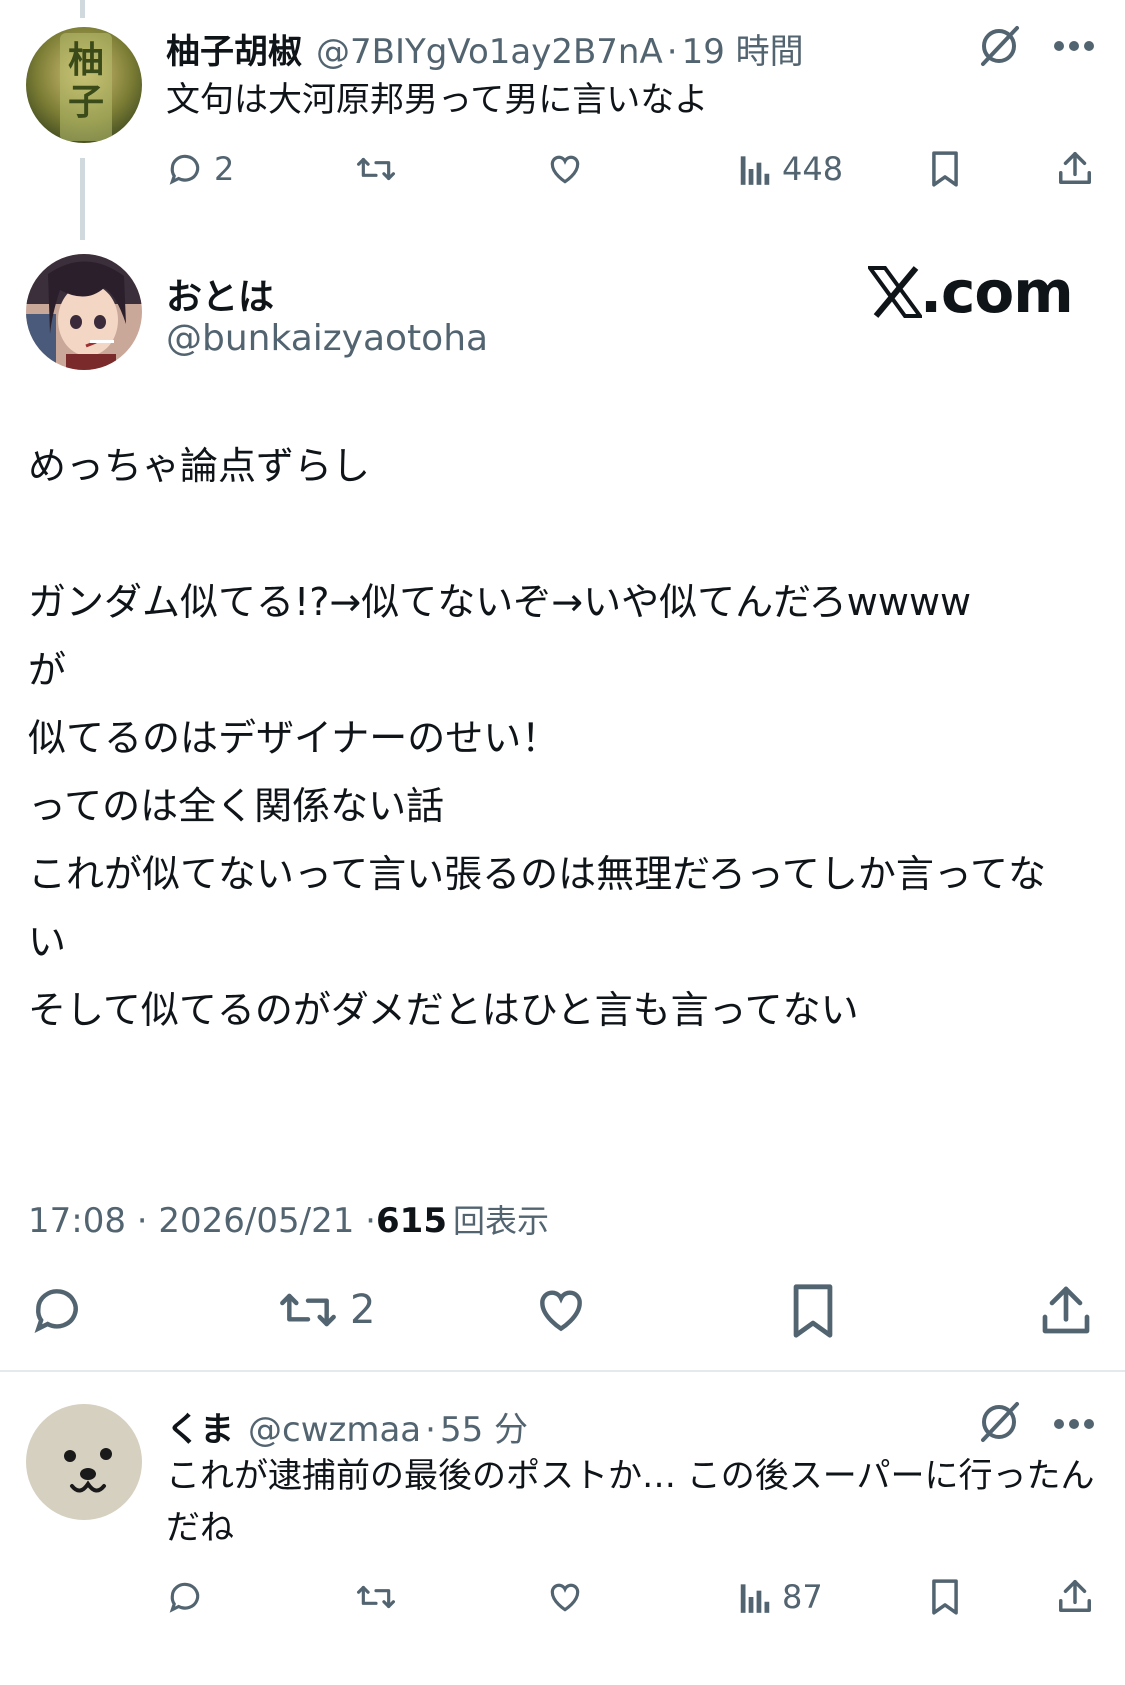  I want to click on reply-text: 文句は大河原邦男って男に言いなよ, so click(437, 100).